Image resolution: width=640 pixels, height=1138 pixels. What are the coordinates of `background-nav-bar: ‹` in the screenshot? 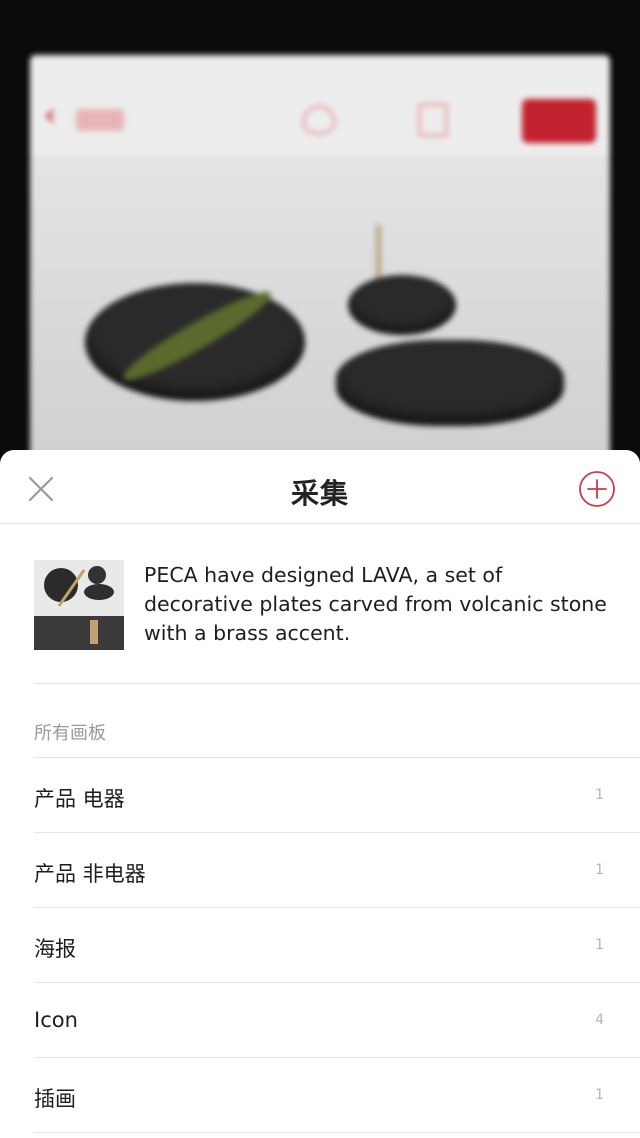 It's located at (320, 105).